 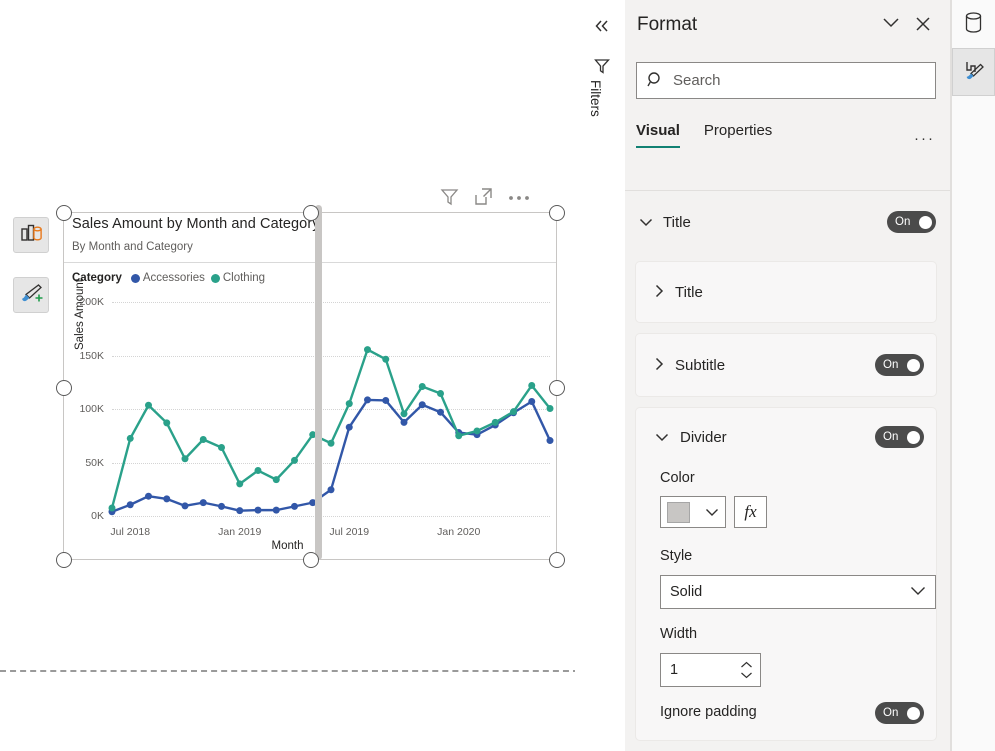 I want to click on focus-mode-icon, so click(x=483, y=198).